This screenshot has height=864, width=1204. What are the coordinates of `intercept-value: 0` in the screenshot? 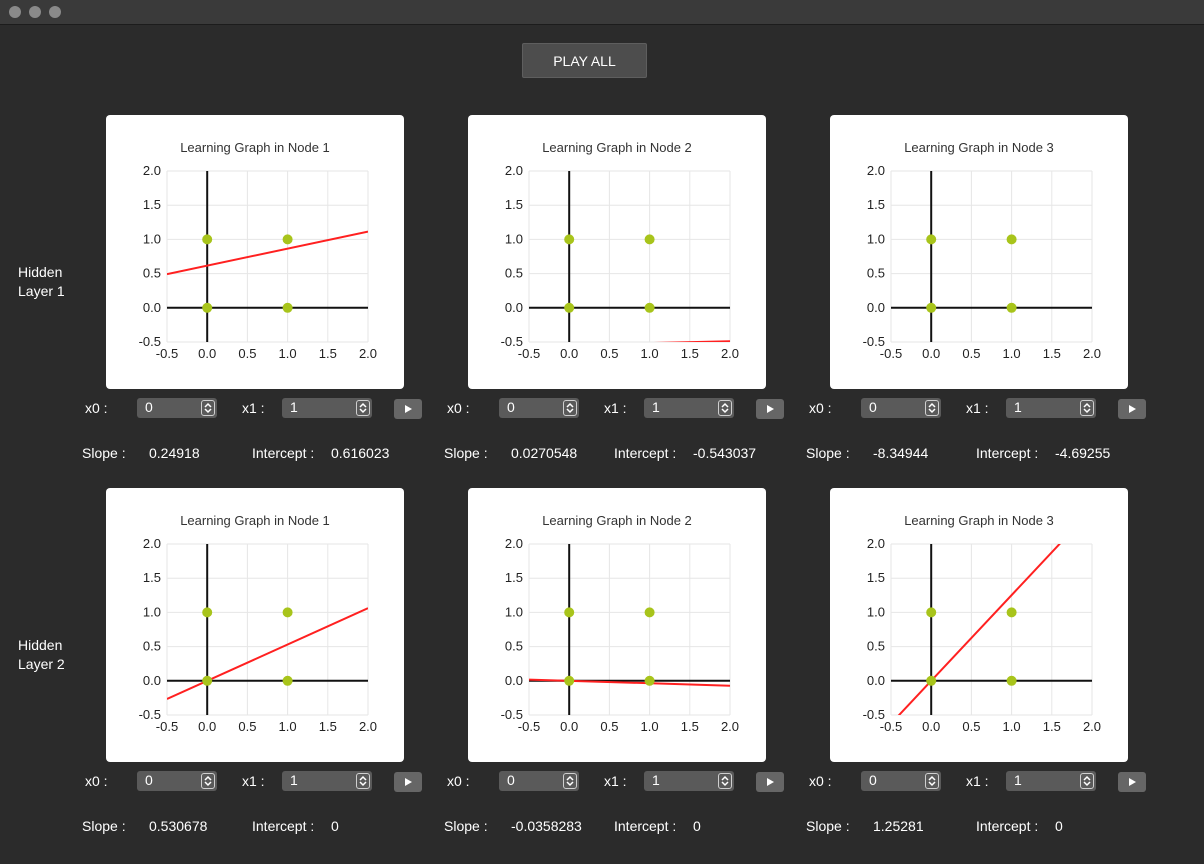 It's located at (697, 826).